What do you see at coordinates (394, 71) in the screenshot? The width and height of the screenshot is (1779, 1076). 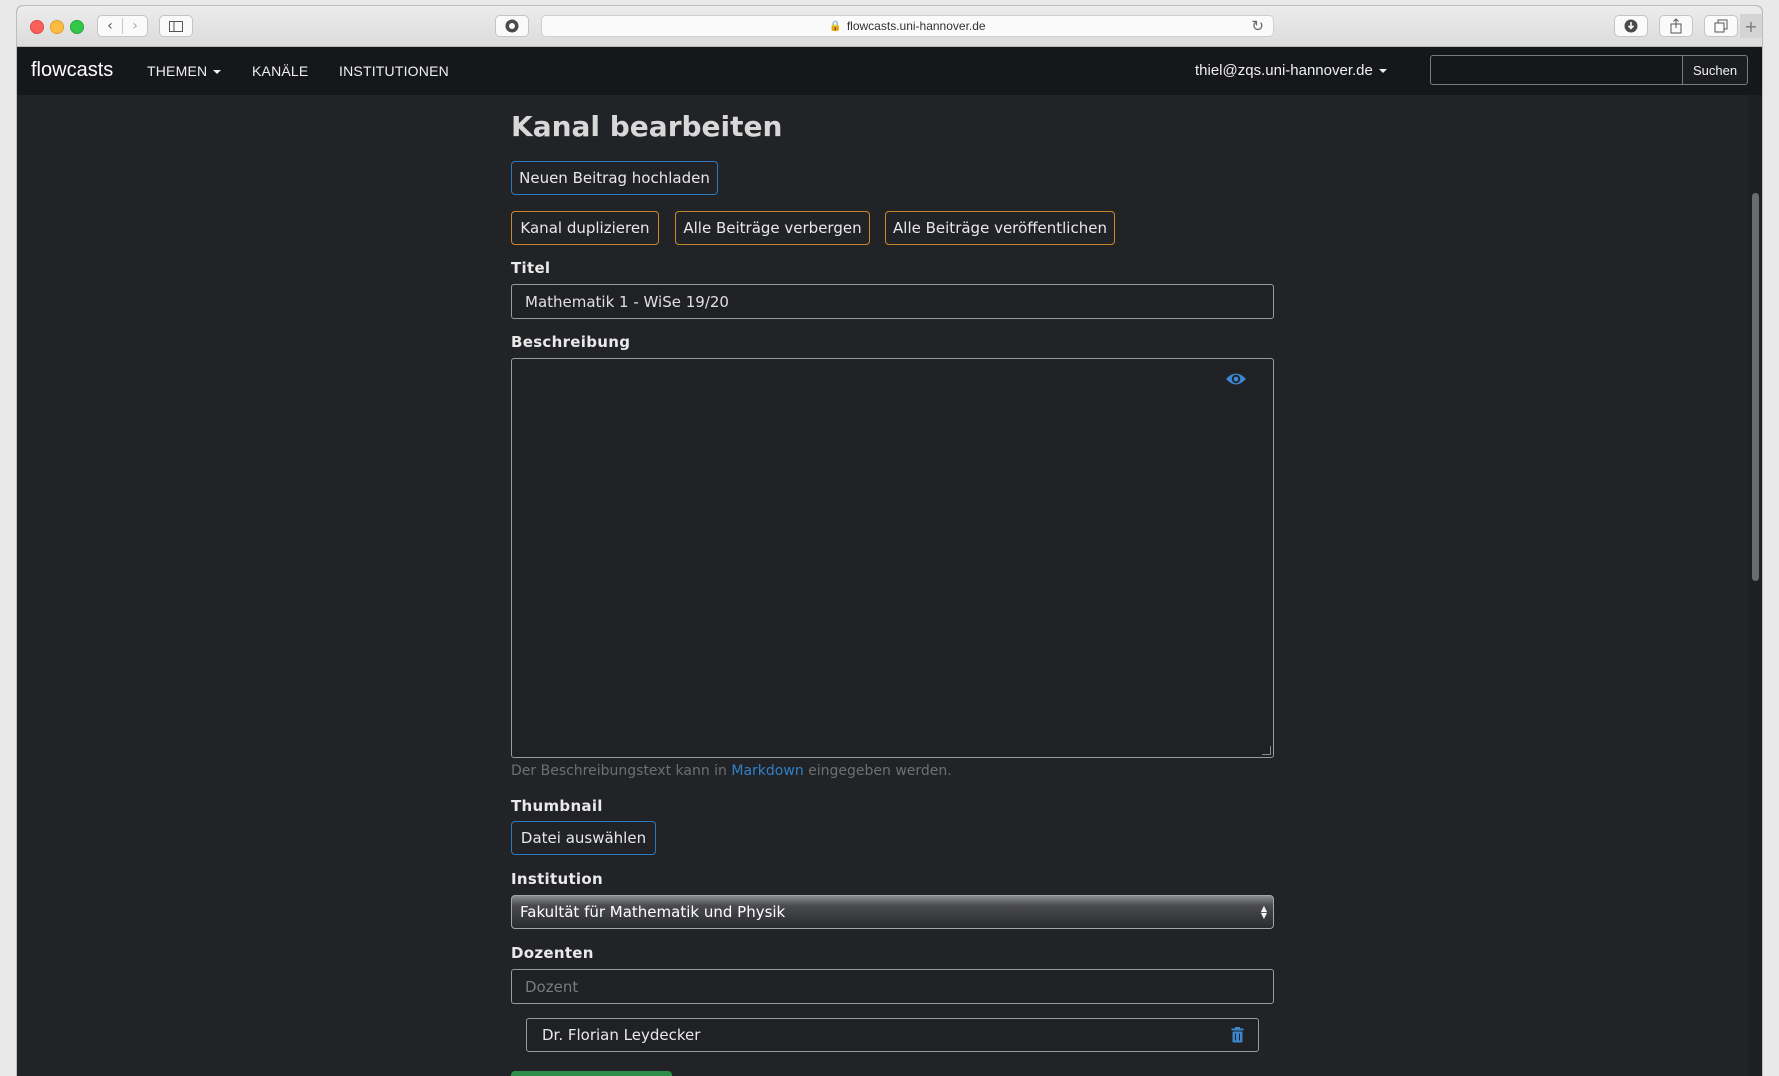 I see `nav-institutionen: INSTITUTIONEN` at bounding box center [394, 71].